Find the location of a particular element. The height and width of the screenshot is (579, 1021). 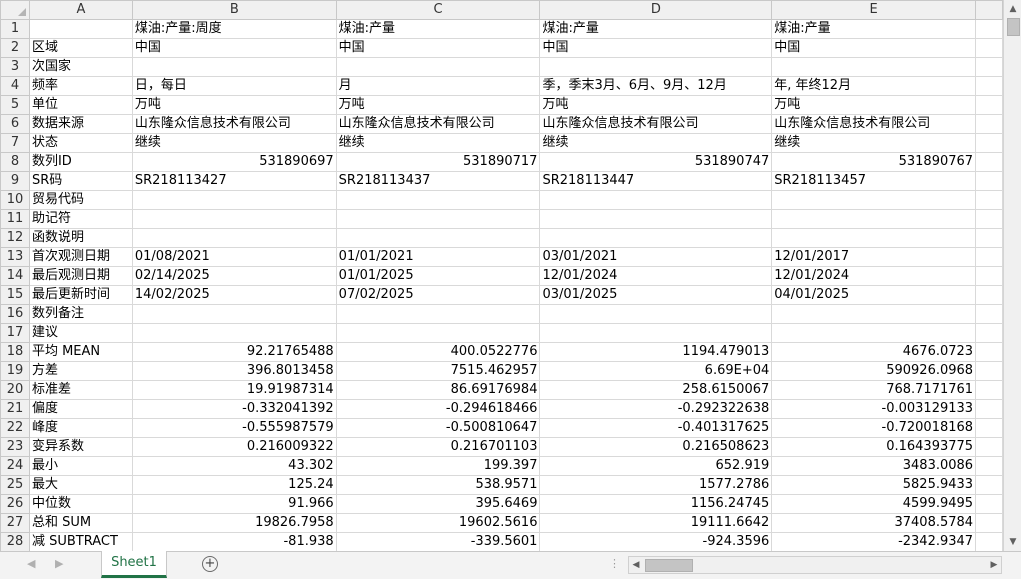

cell-e: 万吨 is located at coordinates (874, 105).